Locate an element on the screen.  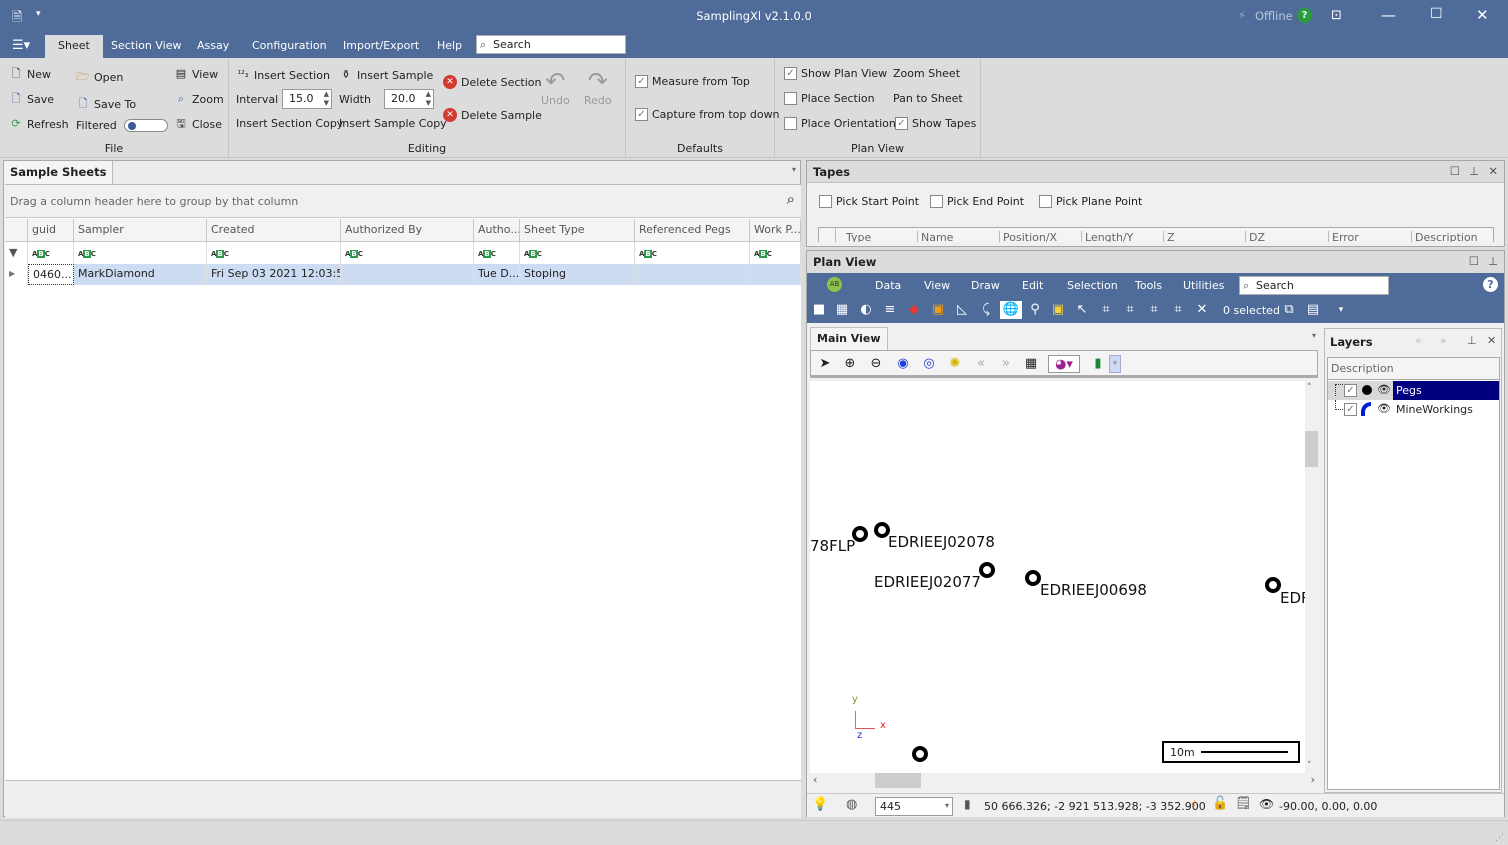
save-to-button: 🗋 Save To is located at coordinates (106, 104).